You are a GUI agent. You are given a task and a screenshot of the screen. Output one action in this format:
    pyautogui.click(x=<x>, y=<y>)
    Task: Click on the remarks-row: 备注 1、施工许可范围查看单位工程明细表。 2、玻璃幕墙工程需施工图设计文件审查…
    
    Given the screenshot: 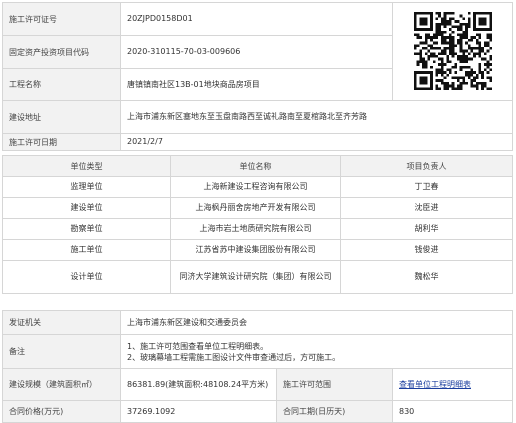 What is the action you would take?
    pyautogui.click(x=258, y=351)
    